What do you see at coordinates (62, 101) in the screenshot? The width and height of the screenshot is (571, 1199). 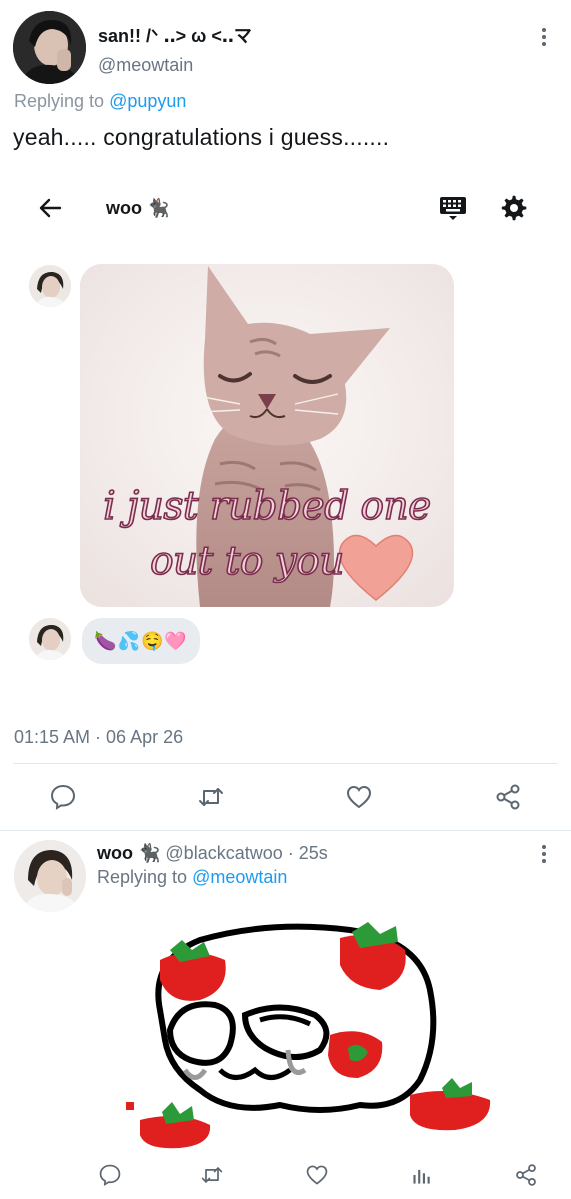 I see `replying-to-label: Replying to` at bounding box center [62, 101].